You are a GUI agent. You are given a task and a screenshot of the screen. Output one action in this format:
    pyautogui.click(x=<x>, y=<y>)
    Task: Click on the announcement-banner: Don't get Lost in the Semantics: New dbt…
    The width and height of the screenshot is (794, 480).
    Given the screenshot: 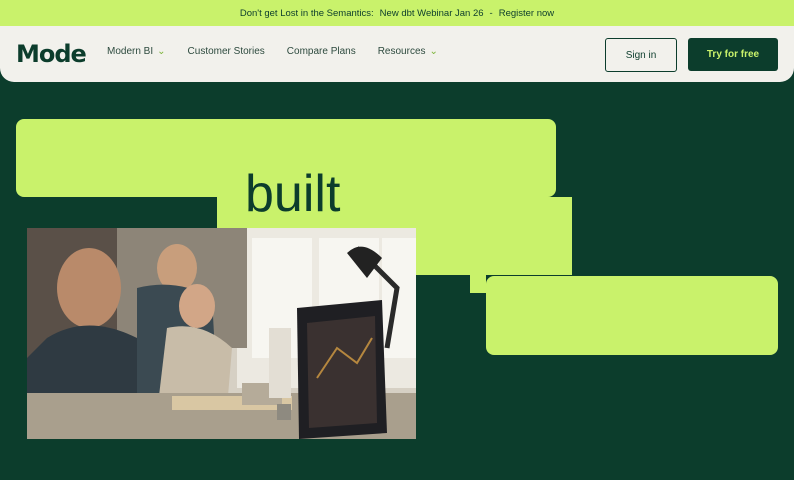 What is the action you would take?
    pyautogui.click(x=397, y=13)
    